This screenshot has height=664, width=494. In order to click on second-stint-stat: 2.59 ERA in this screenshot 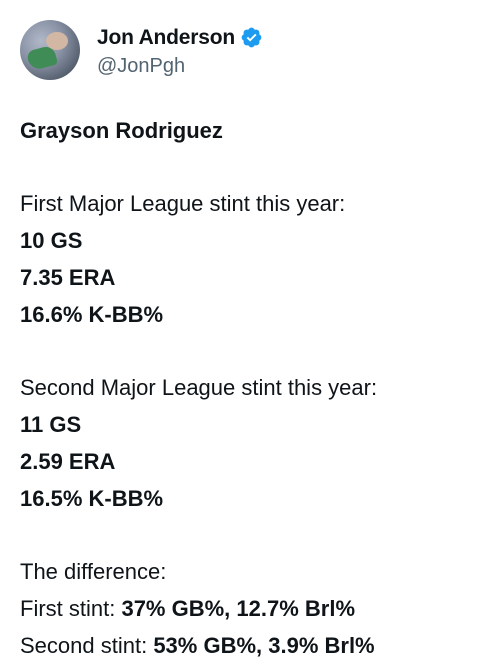, I will do `click(68, 461)`.